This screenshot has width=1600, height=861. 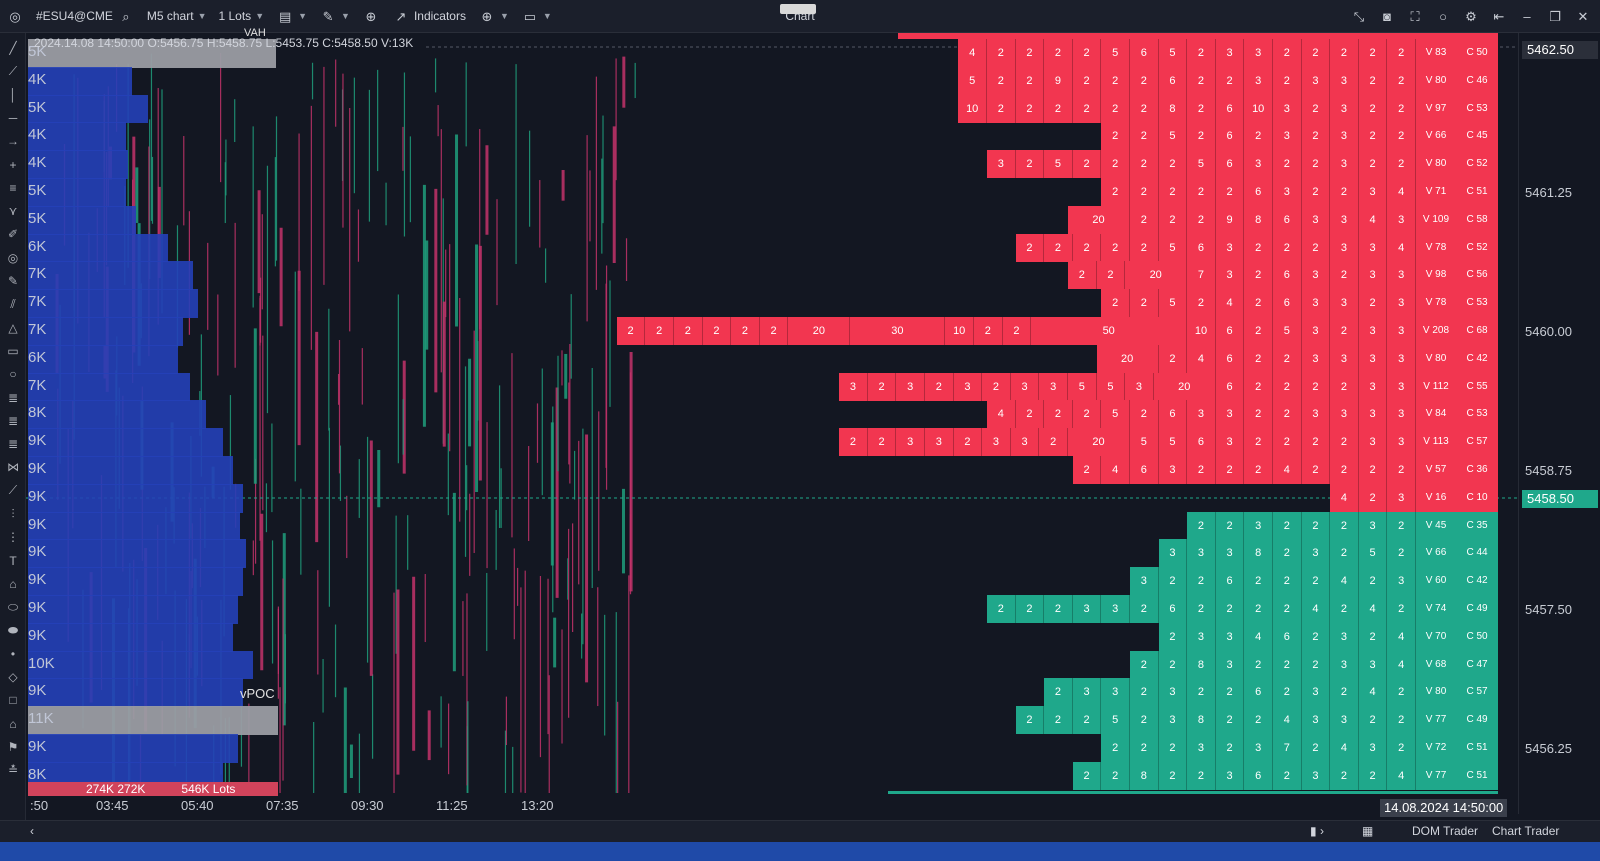 What do you see at coordinates (371, 16) in the screenshot?
I see `zoom-button: ⊕` at bounding box center [371, 16].